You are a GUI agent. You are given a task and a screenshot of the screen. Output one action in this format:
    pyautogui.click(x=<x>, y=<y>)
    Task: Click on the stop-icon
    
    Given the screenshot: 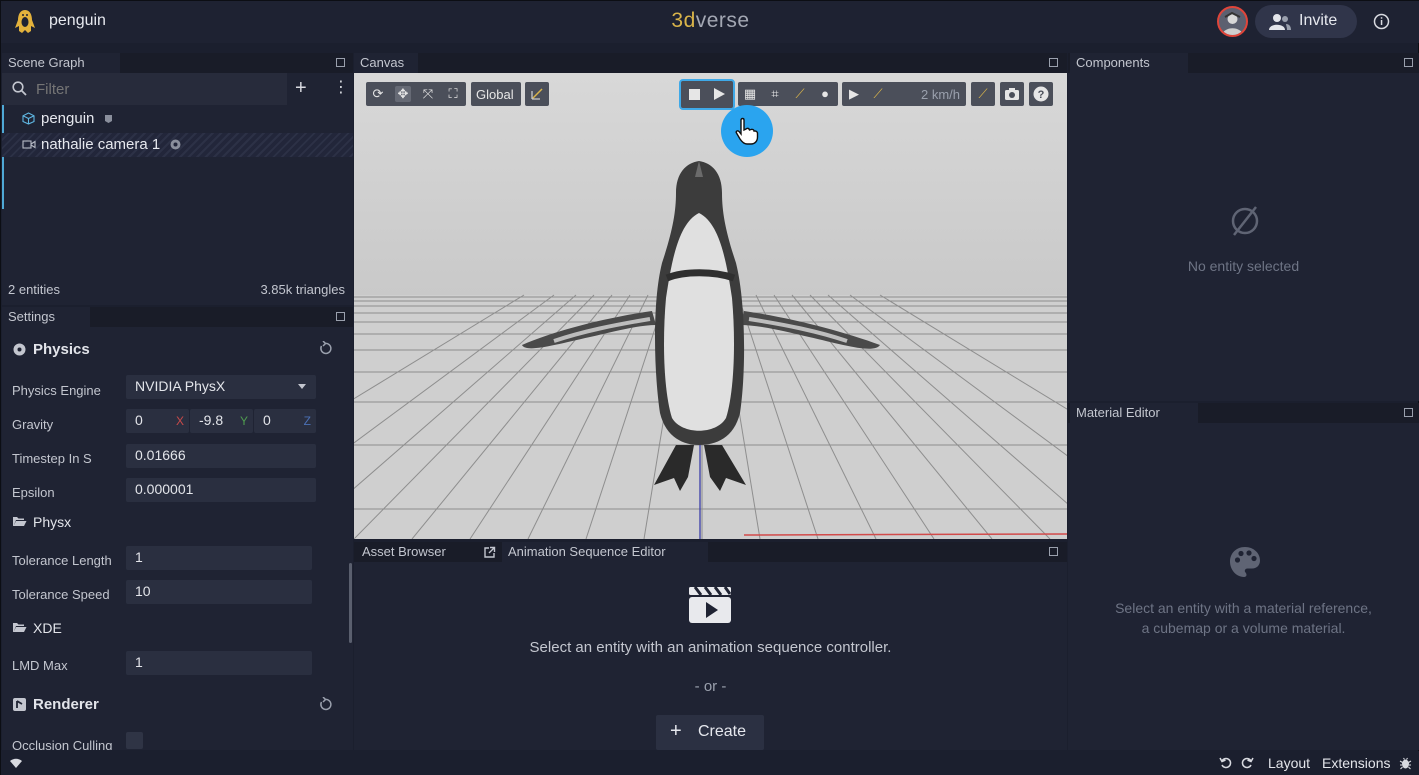 What is the action you would take?
    pyautogui.click(x=694, y=94)
    